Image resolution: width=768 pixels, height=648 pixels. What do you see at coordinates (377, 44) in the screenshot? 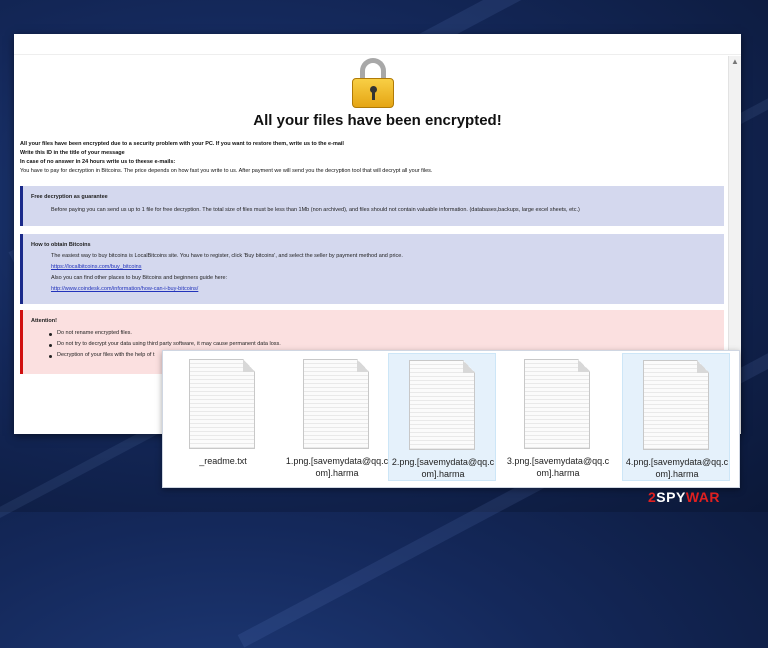
I see `window-topbar` at bounding box center [377, 44].